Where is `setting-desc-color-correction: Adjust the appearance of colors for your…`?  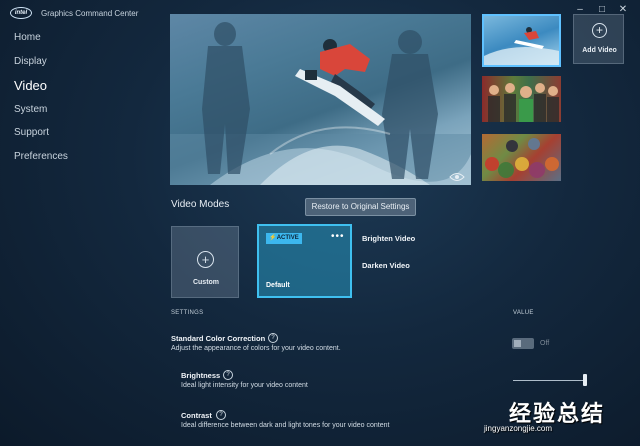
setting-desc-color-correction: Adjust the appearance of colors for your… is located at coordinates (256, 348).